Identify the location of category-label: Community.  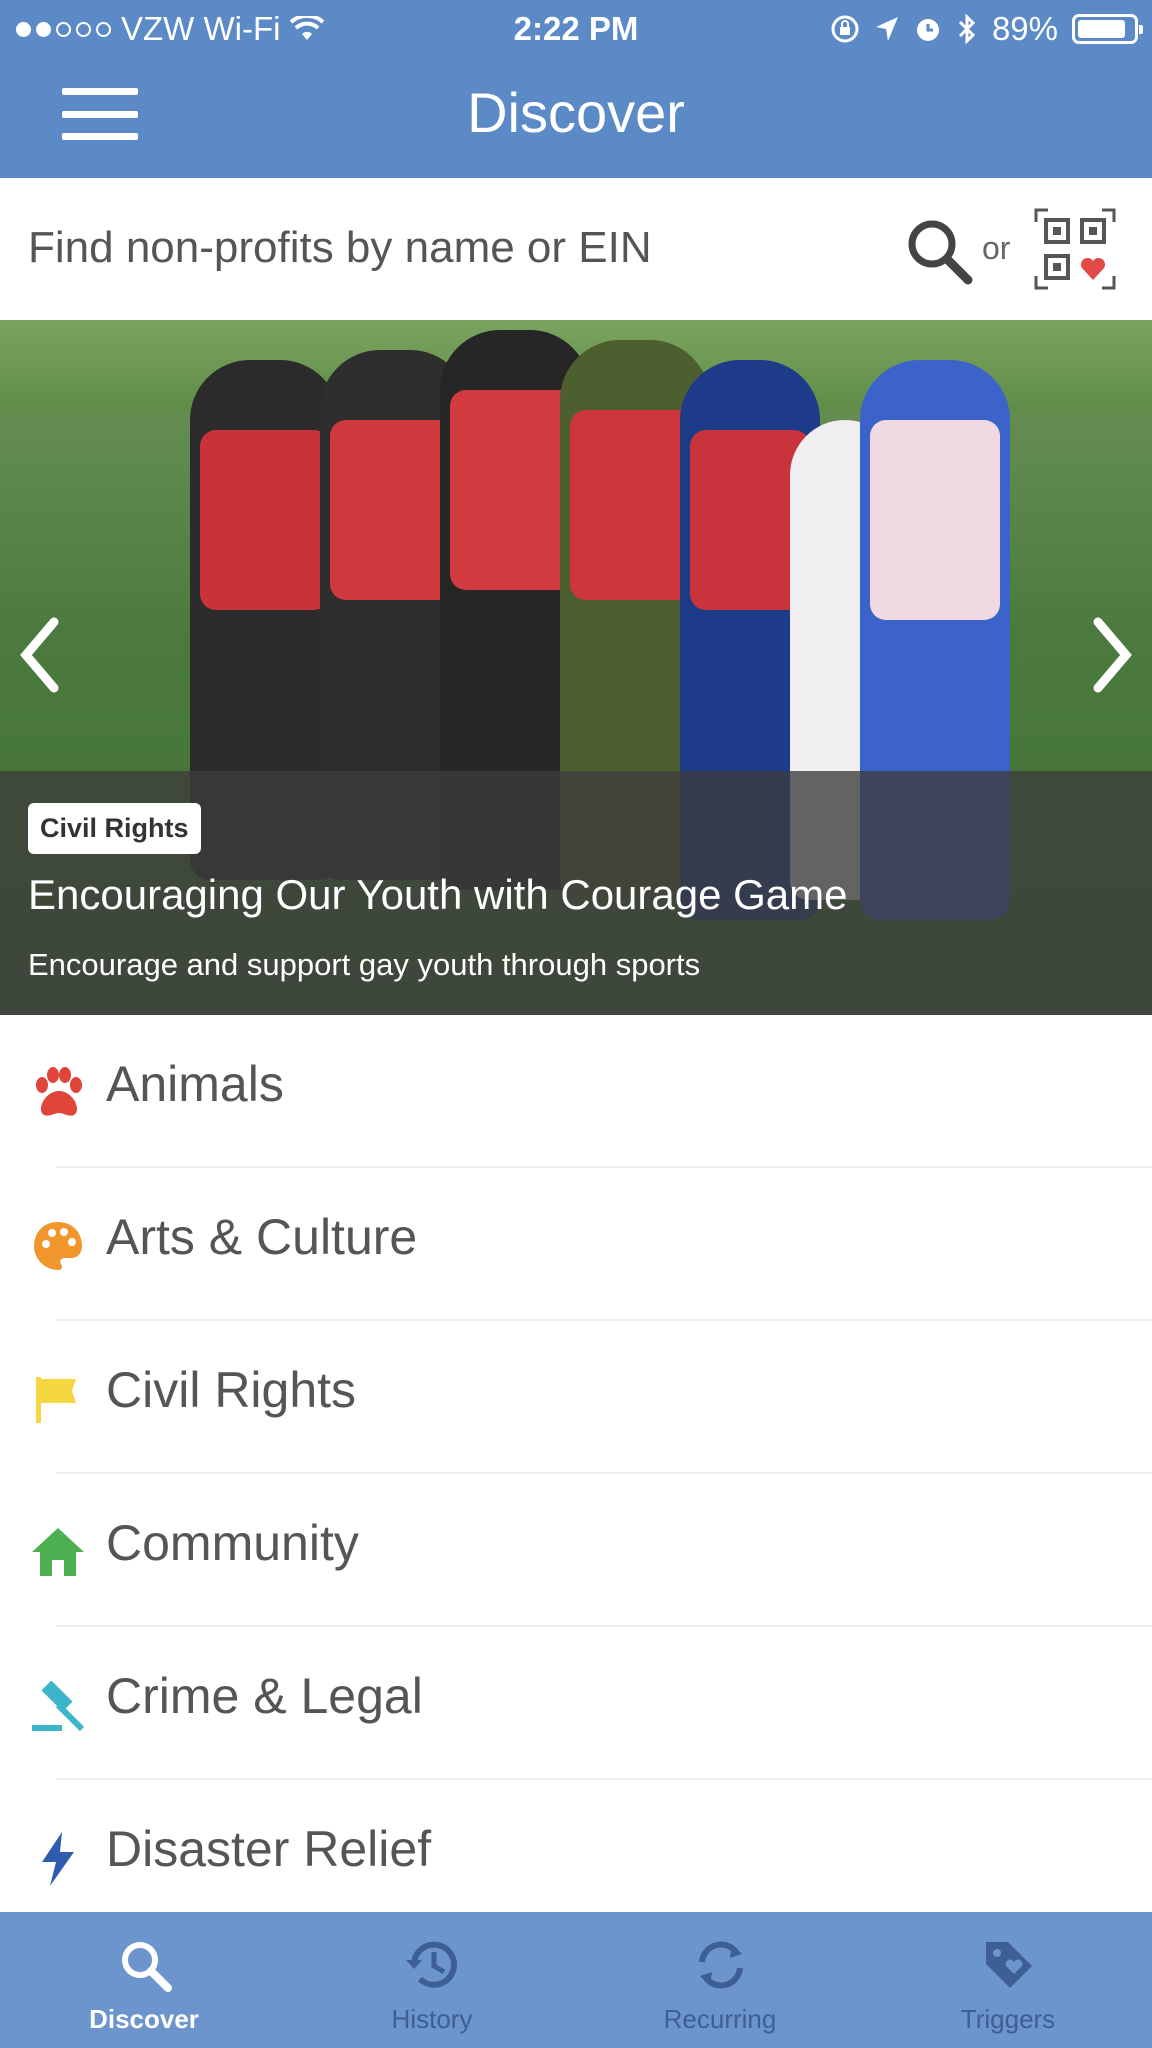
(232, 1543).